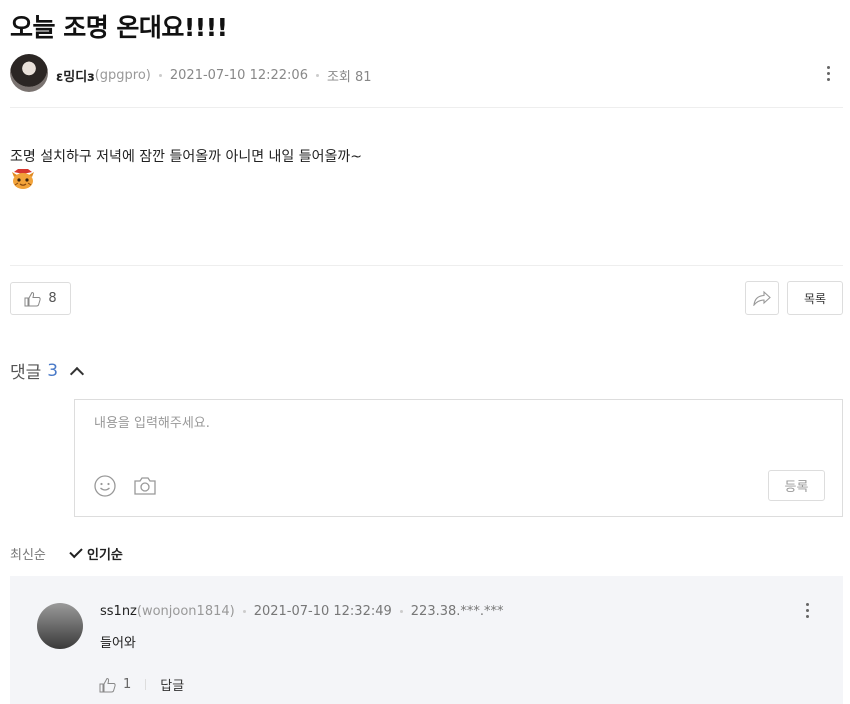  What do you see at coordinates (52, 298) in the screenshot?
I see `like-count: 8` at bounding box center [52, 298].